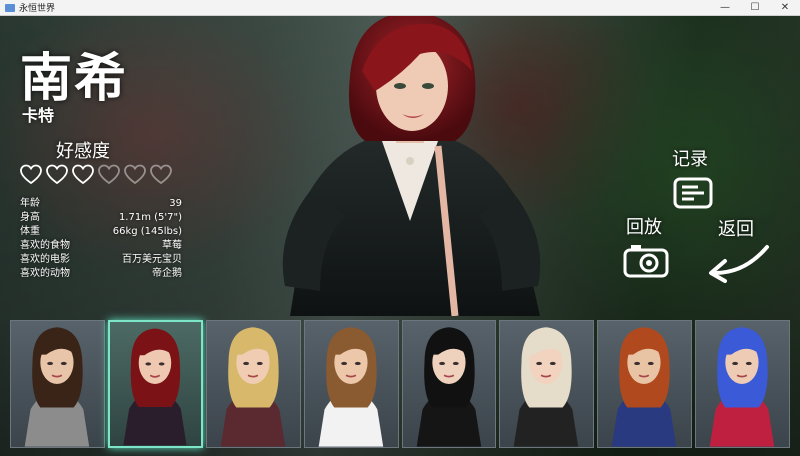 This screenshot has width=800, height=456. Describe the element at coordinates (725, 8) in the screenshot. I see `minimize-button: —` at that location.